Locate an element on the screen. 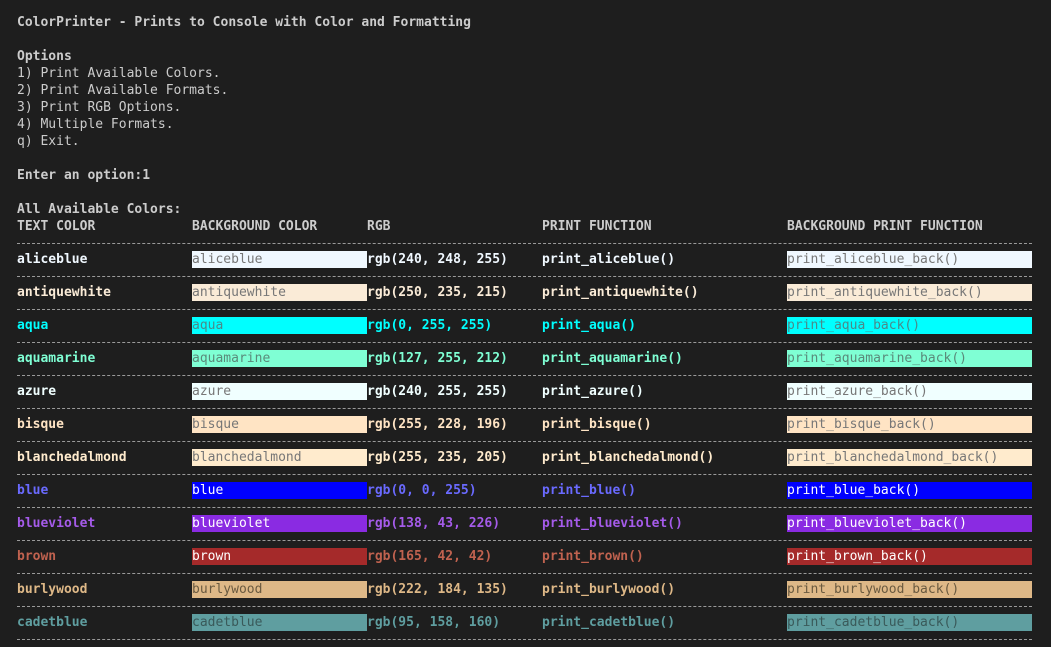  print-function-cell: print_bisque() is located at coordinates (597, 424).